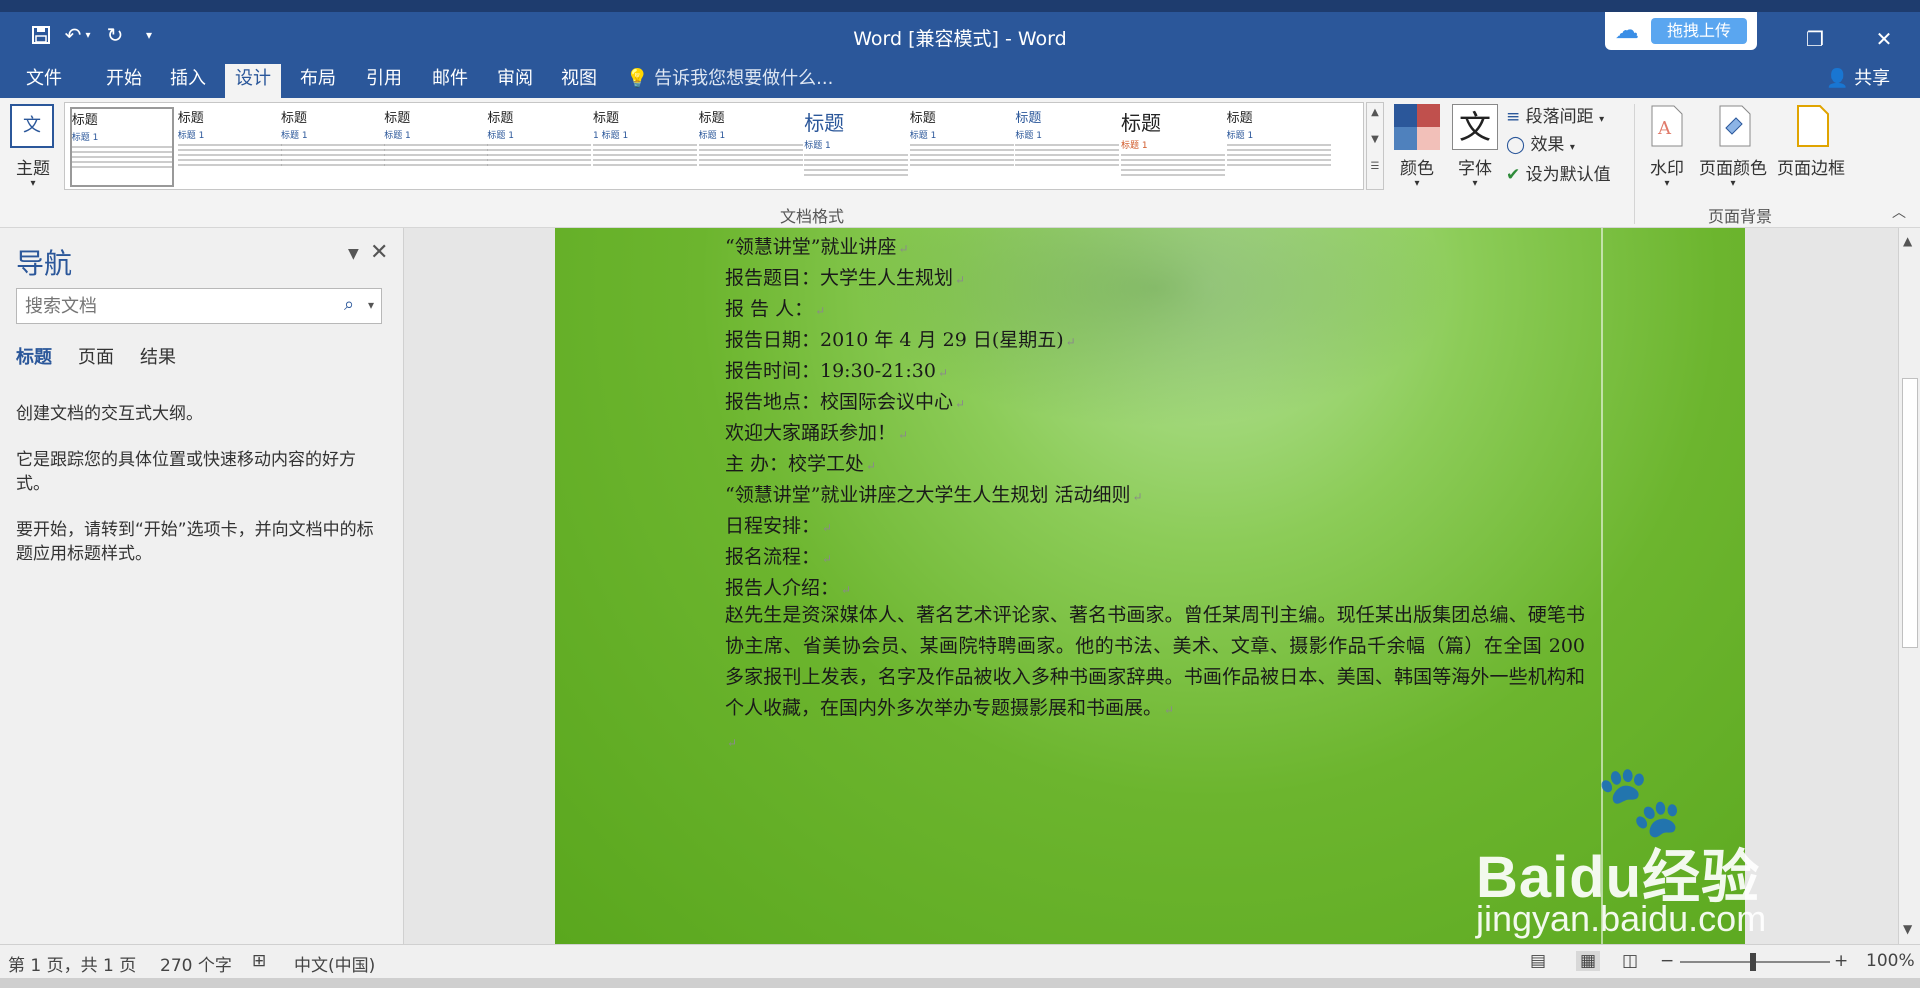 This screenshot has width=1920, height=988. Describe the element at coordinates (333, 147) in the screenshot. I see `gallery-style-3: 标题 标题 1` at that location.